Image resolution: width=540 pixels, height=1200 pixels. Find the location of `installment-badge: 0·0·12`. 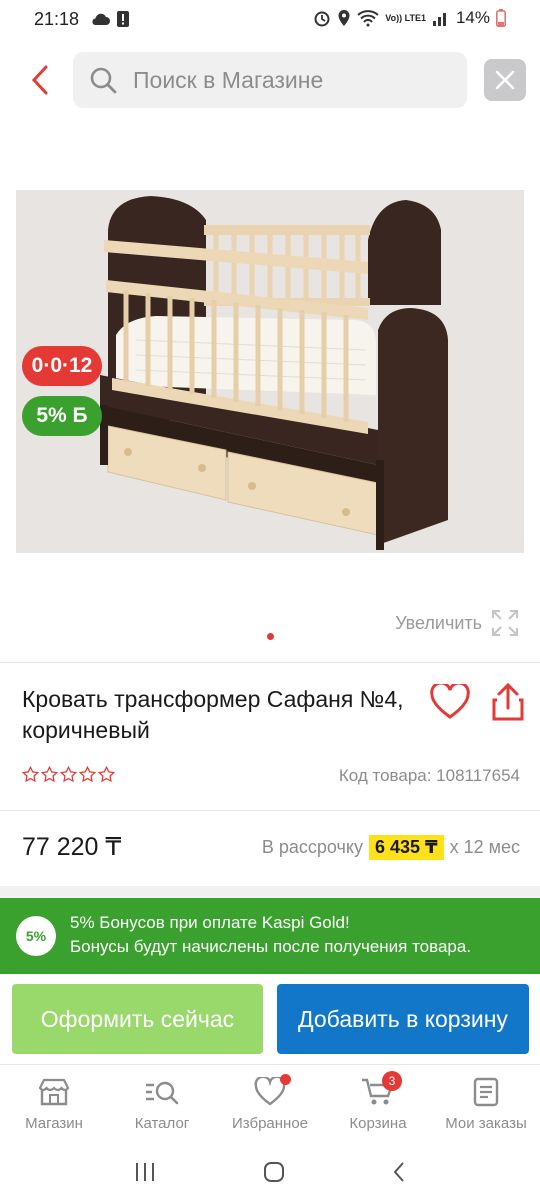

installment-badge: 0·0·12 is located at coordinates (62, 366).